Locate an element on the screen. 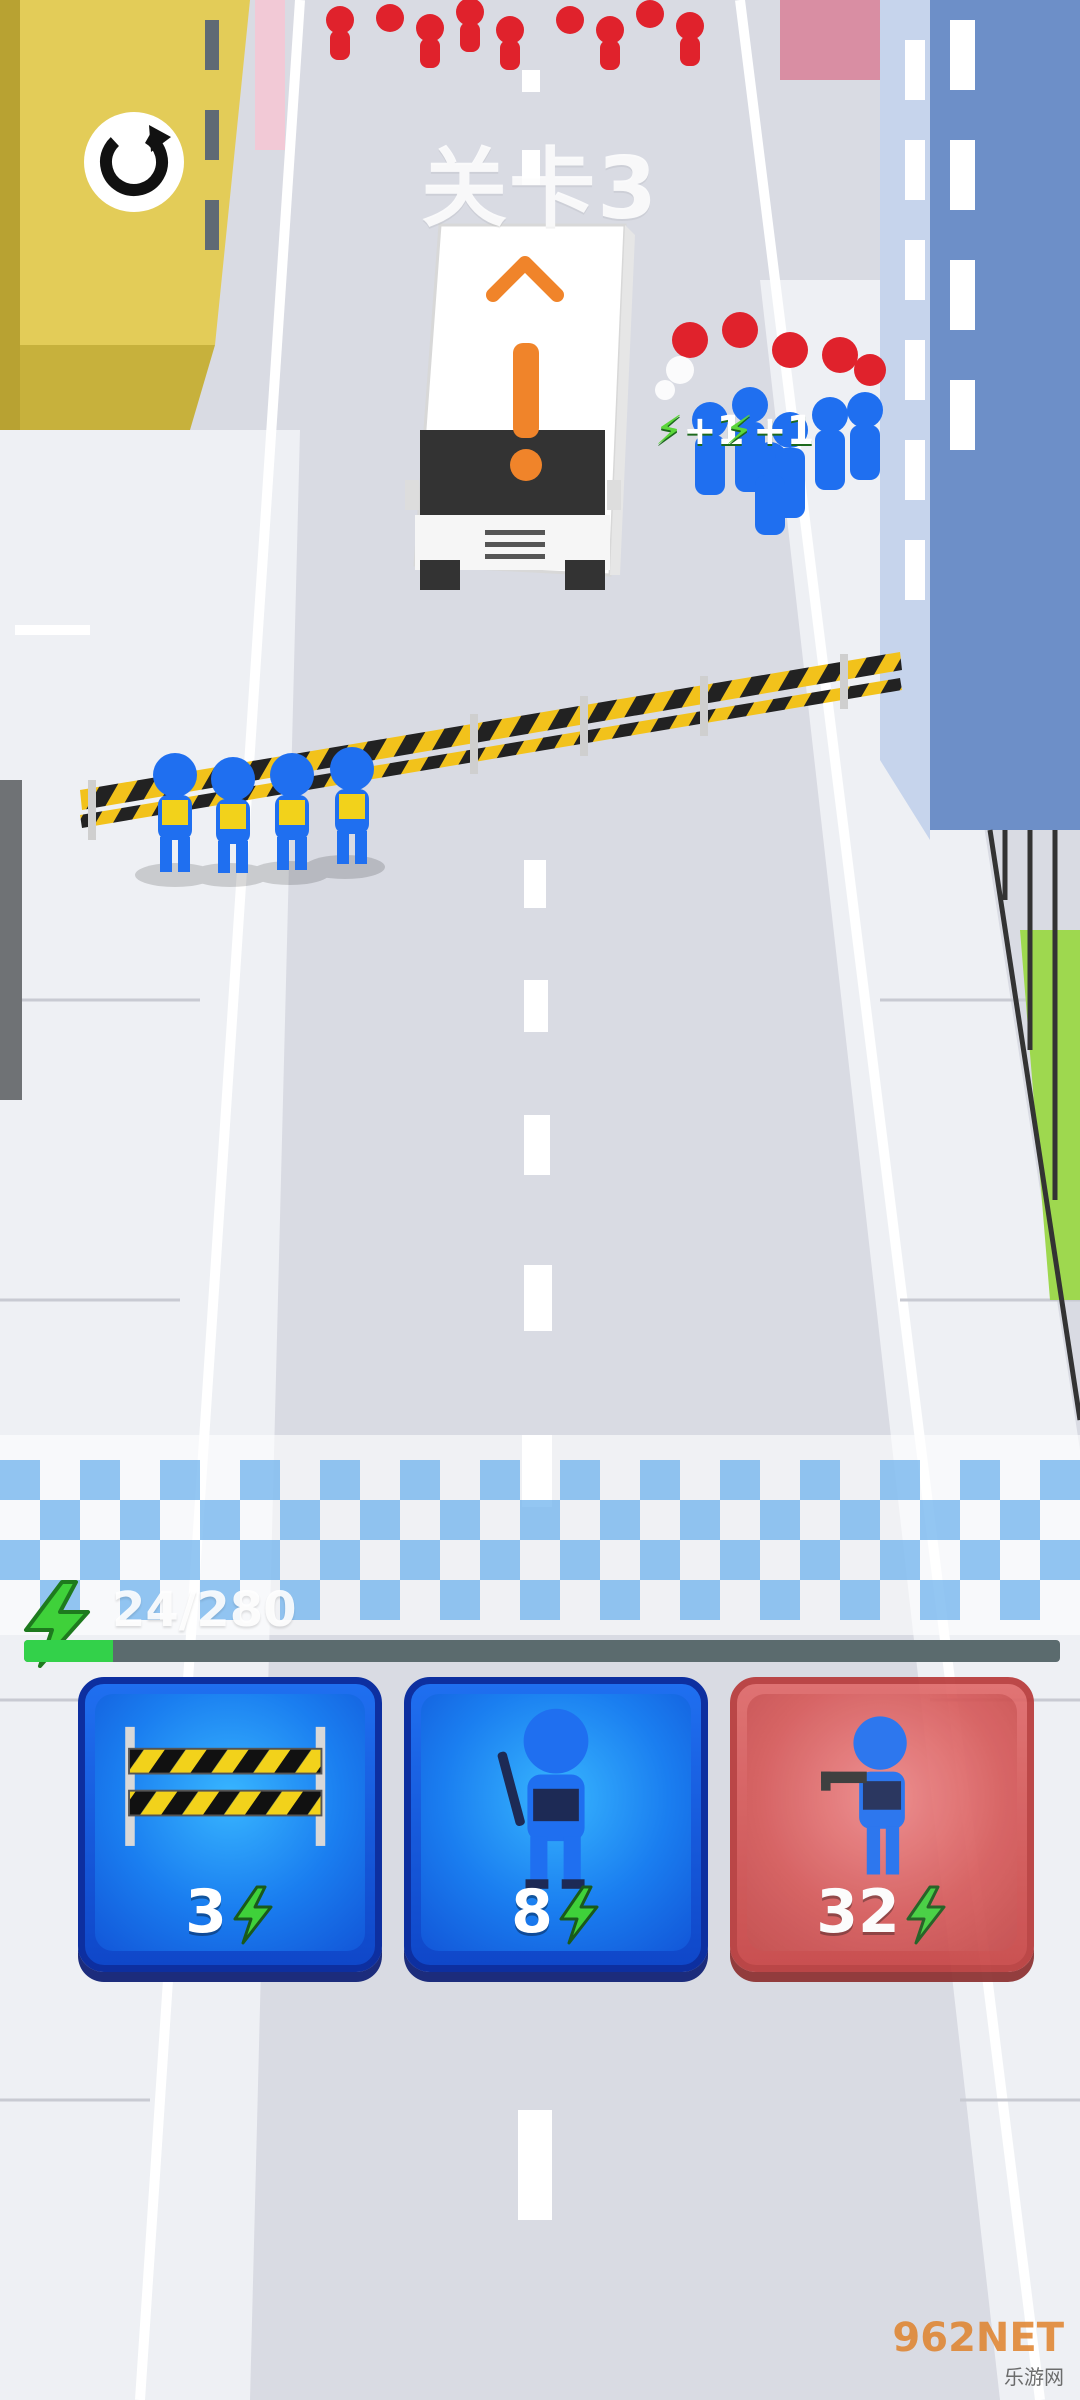 The height and width of the screenshot is (2400, 1080). card-cost: 32 is located at coordinates (882, 1912).